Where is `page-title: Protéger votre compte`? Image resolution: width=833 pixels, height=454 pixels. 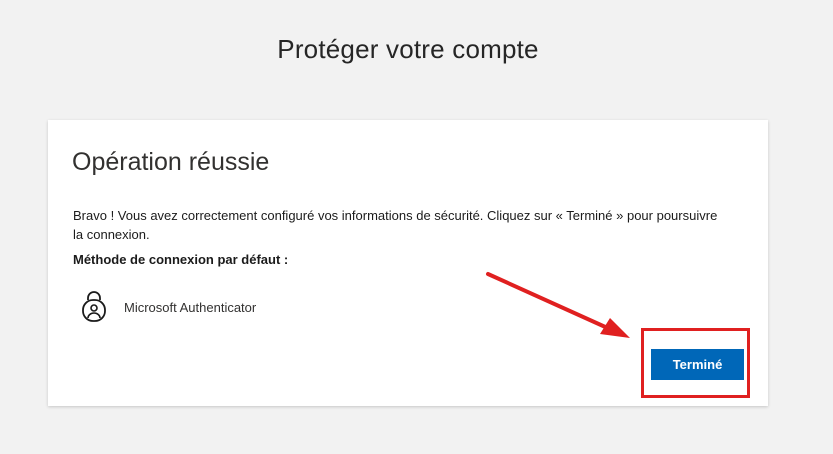
page-title: Protéger votre compte is located at coordinates (408, 49).